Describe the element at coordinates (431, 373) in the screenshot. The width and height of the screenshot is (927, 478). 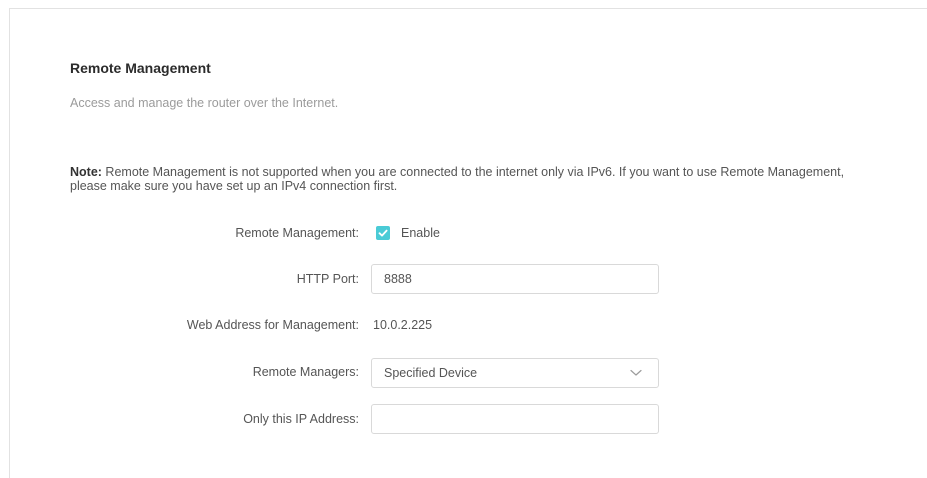
I see `remote-managers-selected-value: Specified Device` at that location.